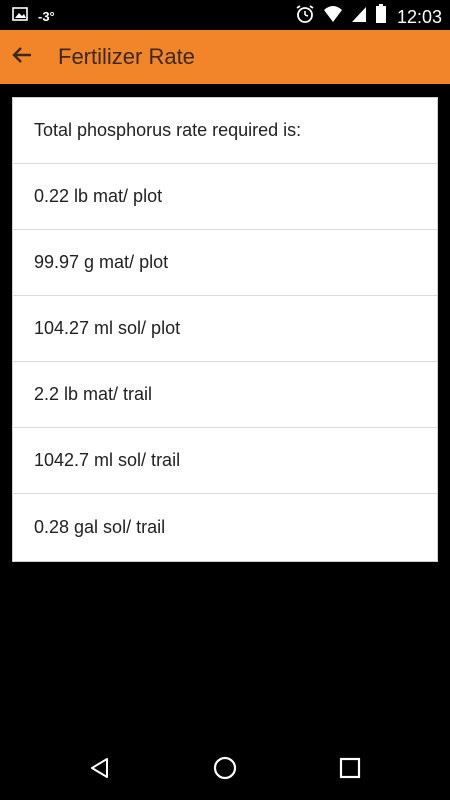  Describe the element at coordinates (419, 16) in the screenshot. I see `clock-text: 12:03` at that location.